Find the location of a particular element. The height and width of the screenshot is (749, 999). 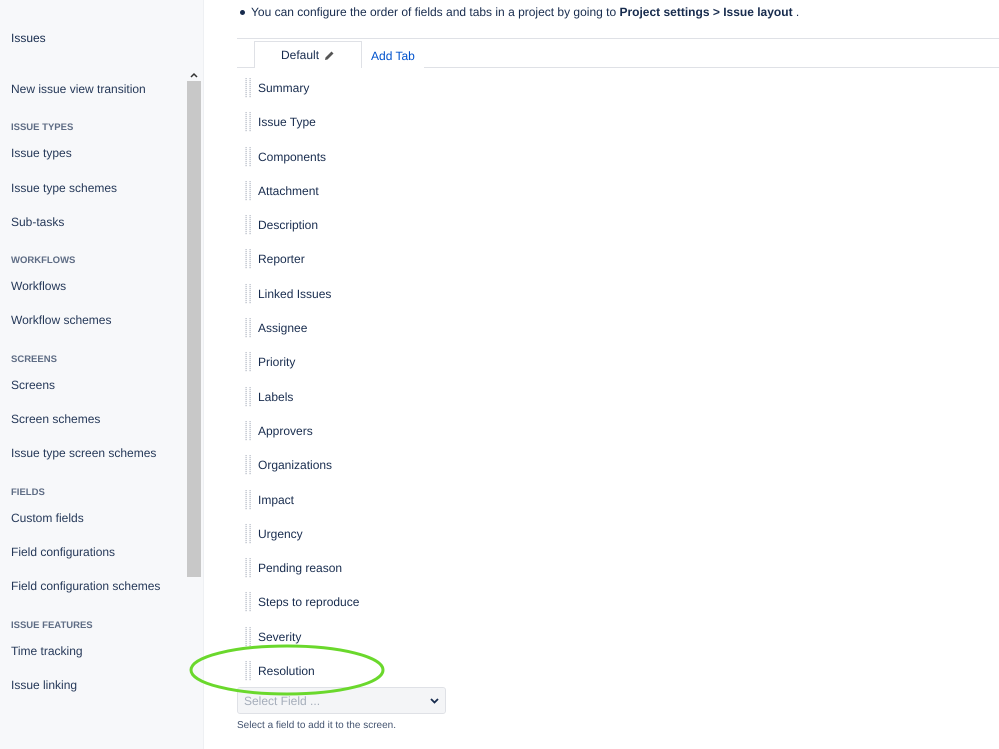

sidebar-link: Sub-tasks is located at coordinates (37, 221).